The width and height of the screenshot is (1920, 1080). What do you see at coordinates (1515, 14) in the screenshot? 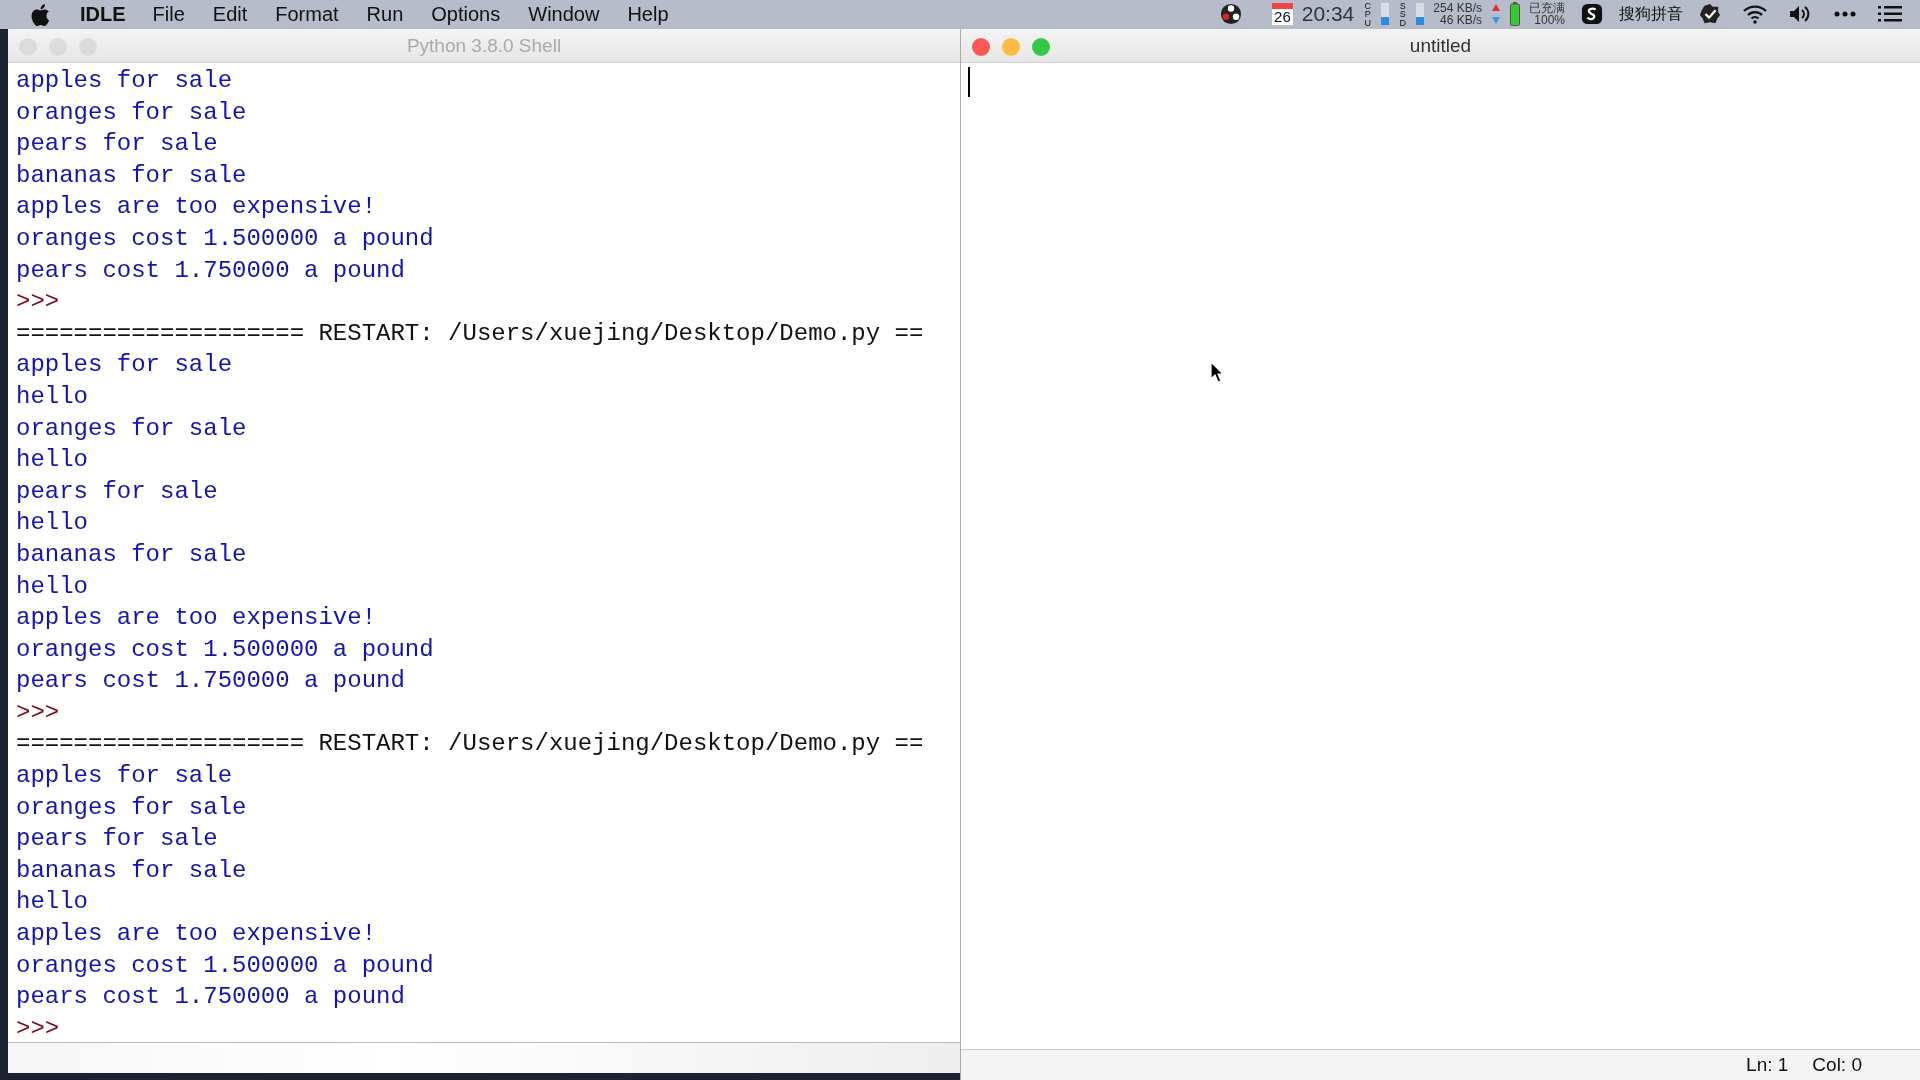
I see `battery-icon` at bounding box center [1515, 14].